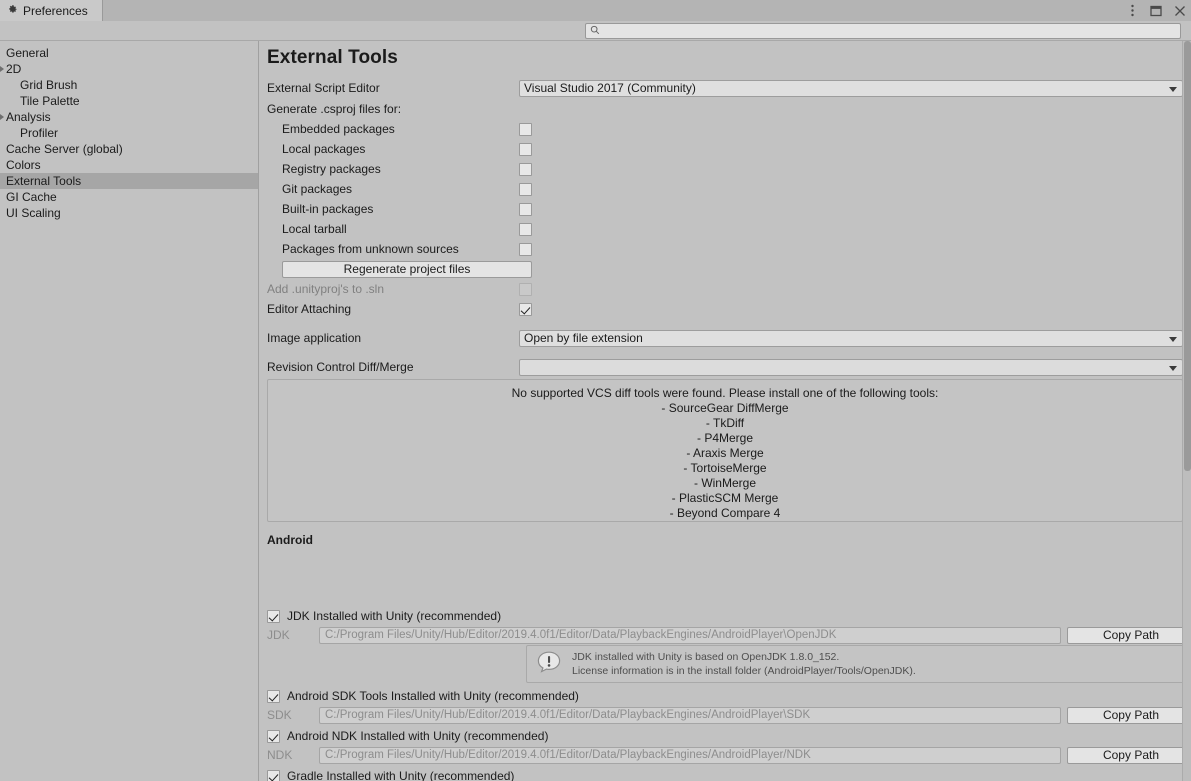 This screenshot has height=781, width=1191. Describe the element at coordinates (129, 197) in the screenshot. I see `sidebar-item-gi-cache: GI Cache` at that location.